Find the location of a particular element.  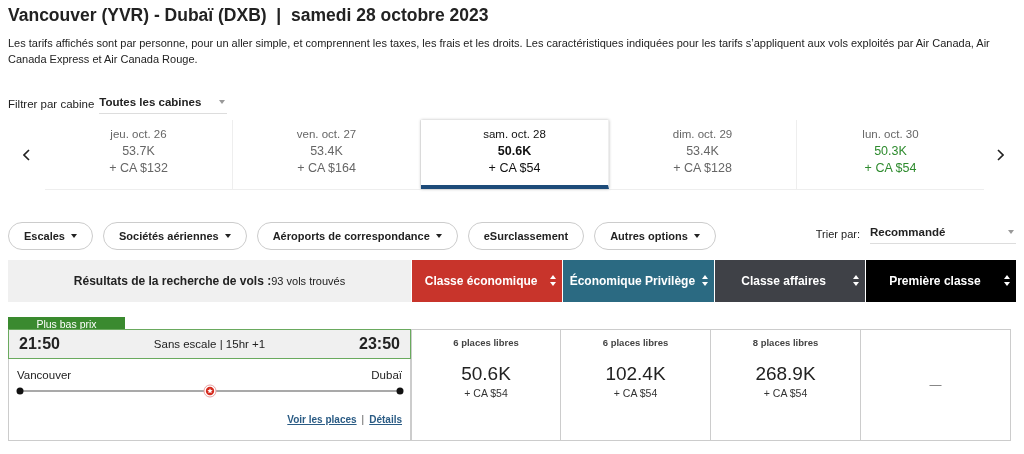

cabin-column-header: Économique Privilège is located at coordinates (638, 281).